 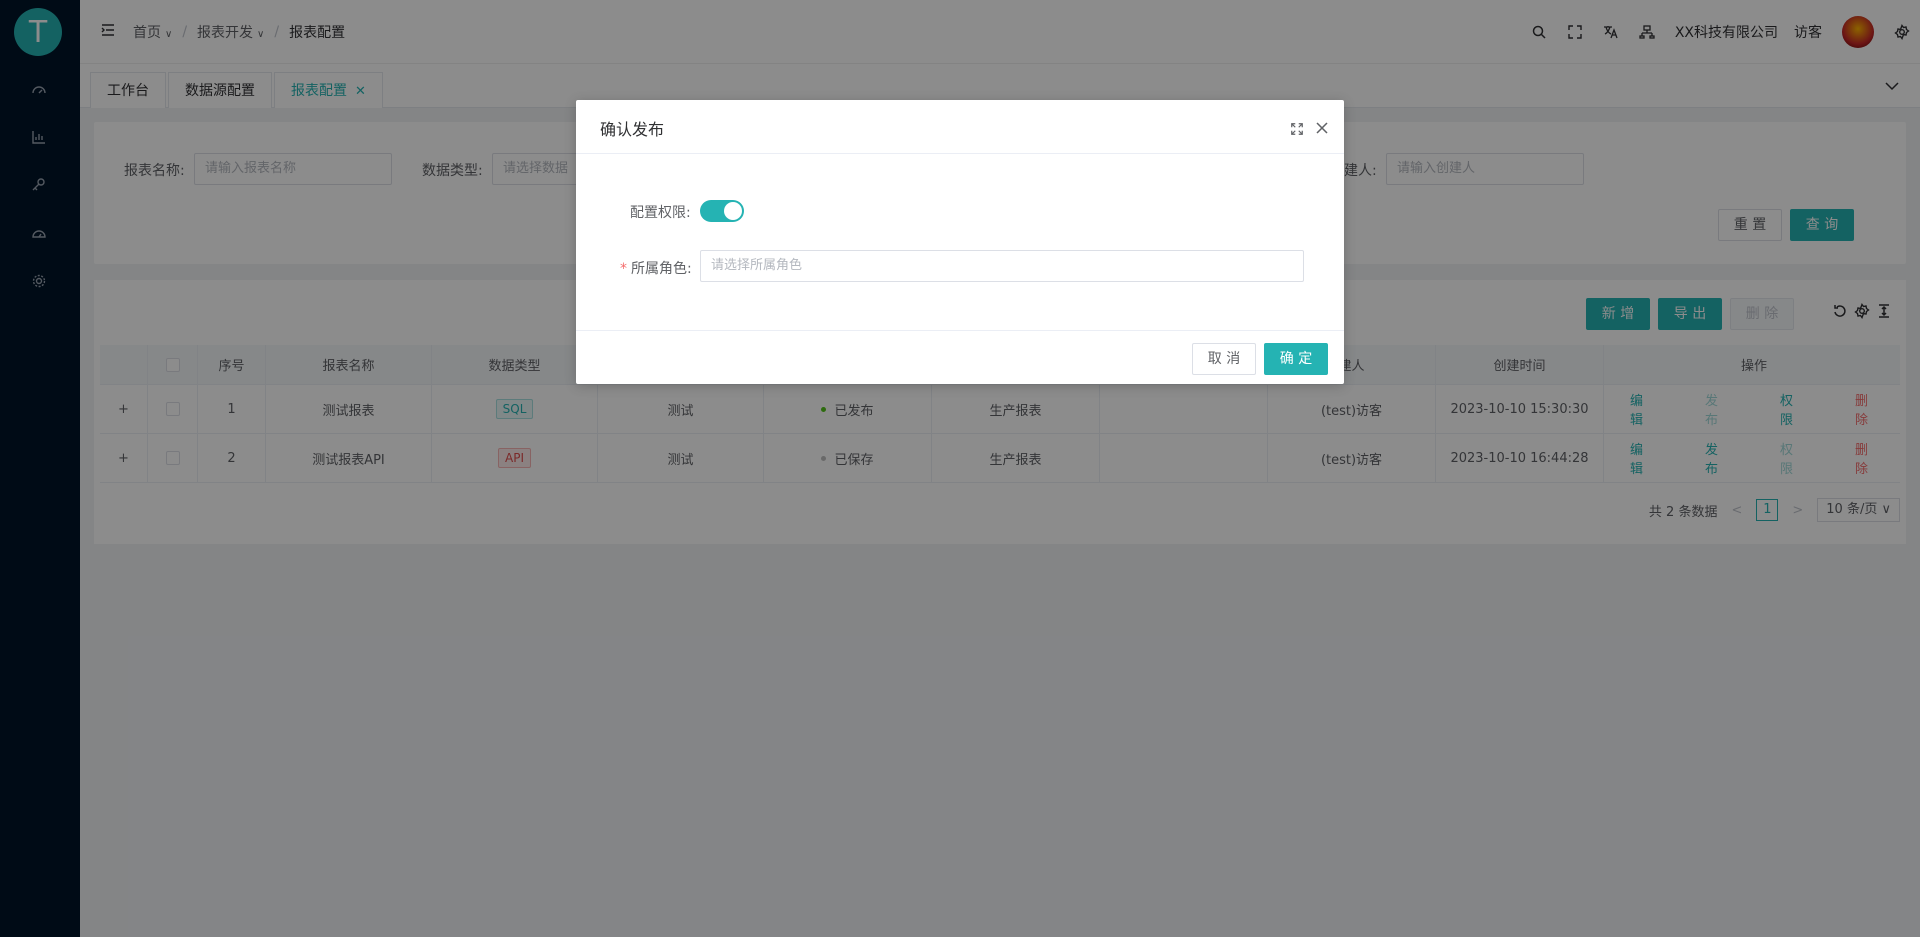 What do you see at coordinates (1224, 359) in the screenshot?
I see `cancel-button: 取 消` at bounding box center [1224, 359].